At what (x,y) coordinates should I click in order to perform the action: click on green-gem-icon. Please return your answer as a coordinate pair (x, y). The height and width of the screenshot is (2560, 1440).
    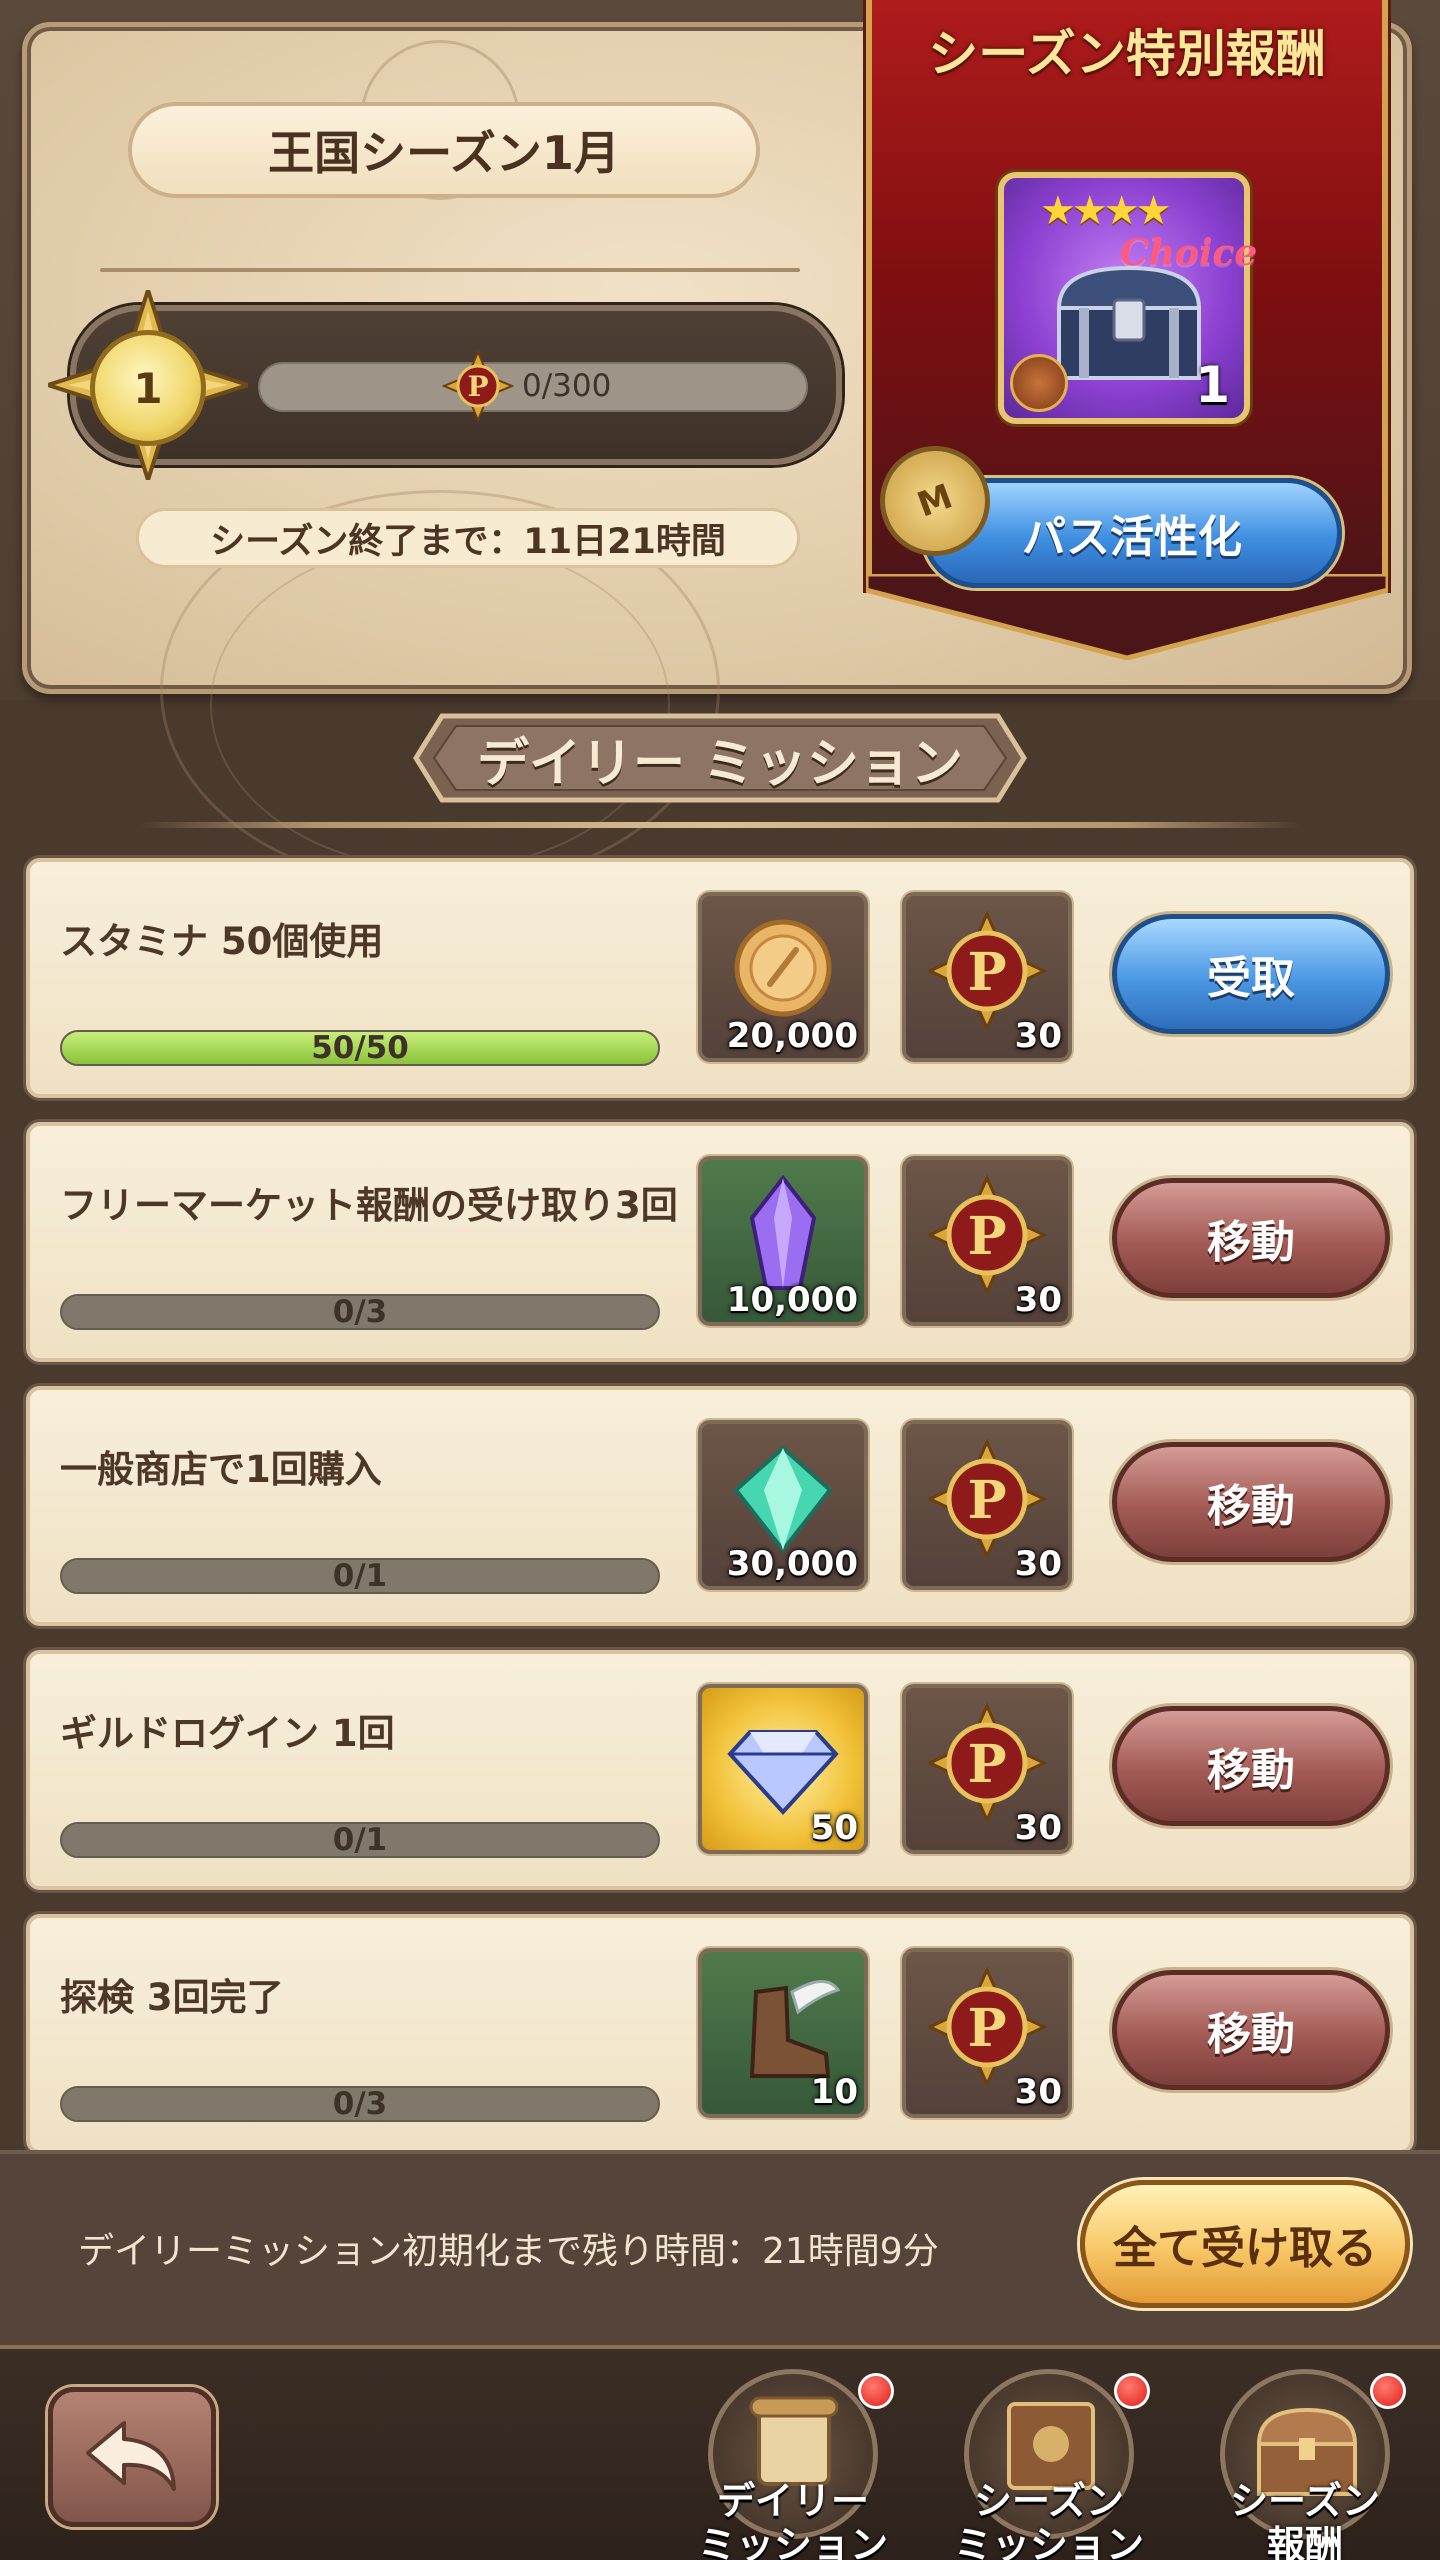
    Looking at the image, I should click on (783, 1499).